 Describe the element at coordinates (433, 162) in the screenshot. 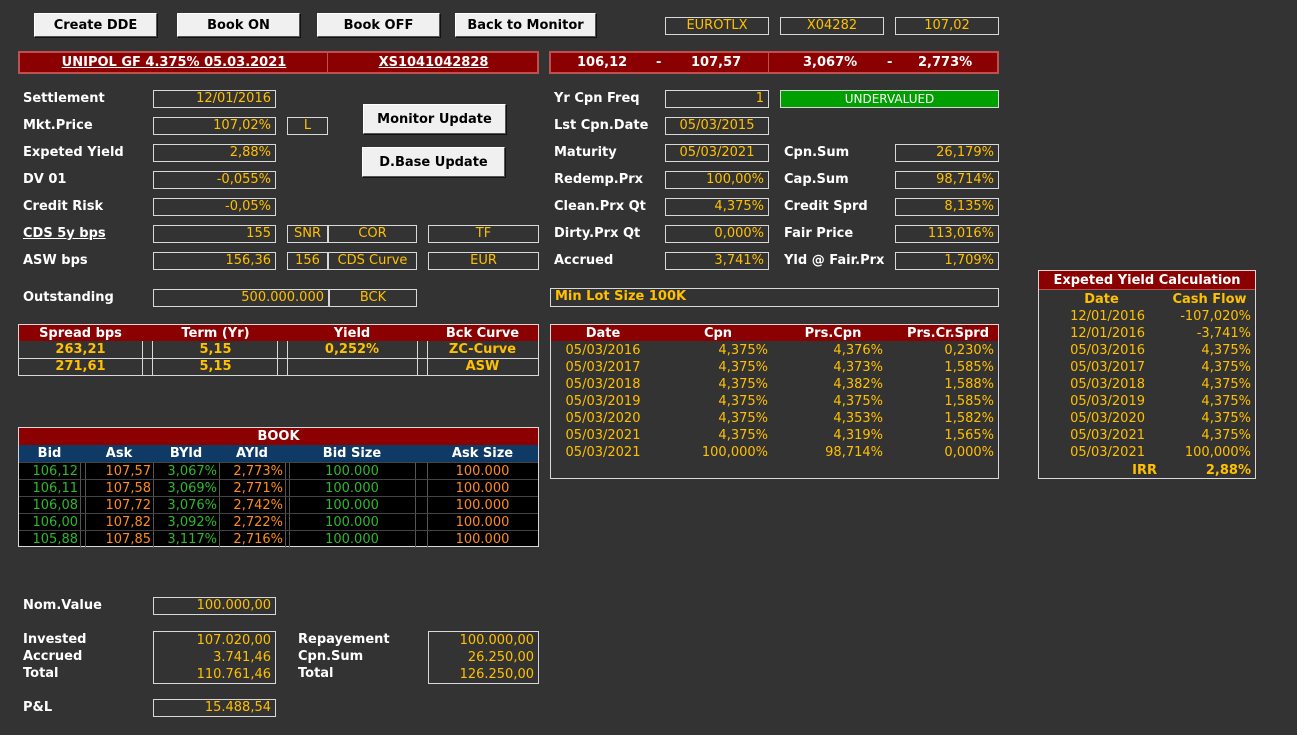

I see `dbase-update-button: D.Base Update` at that location.